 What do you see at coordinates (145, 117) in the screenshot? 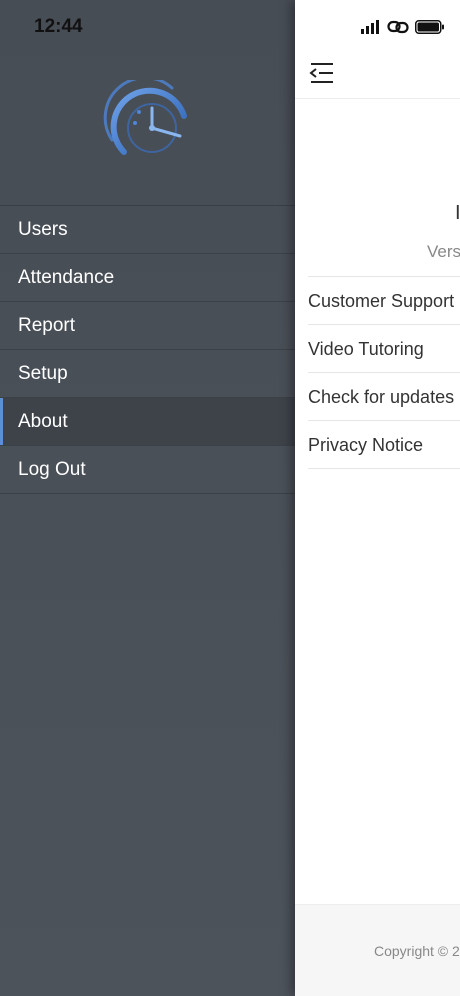
I see `clock-gauge-logo` at bounding box center [145, 117].